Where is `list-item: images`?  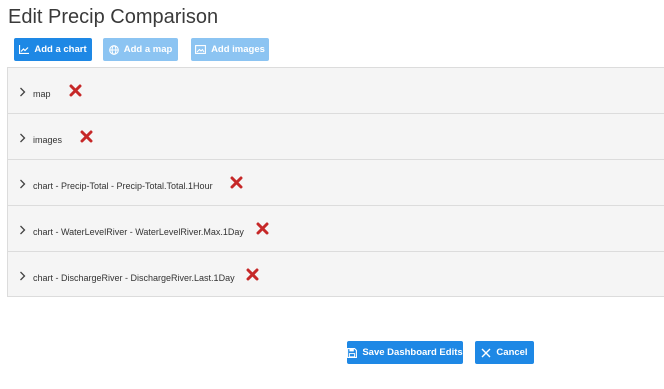
list-item: images is located at coordinates (336, 137).